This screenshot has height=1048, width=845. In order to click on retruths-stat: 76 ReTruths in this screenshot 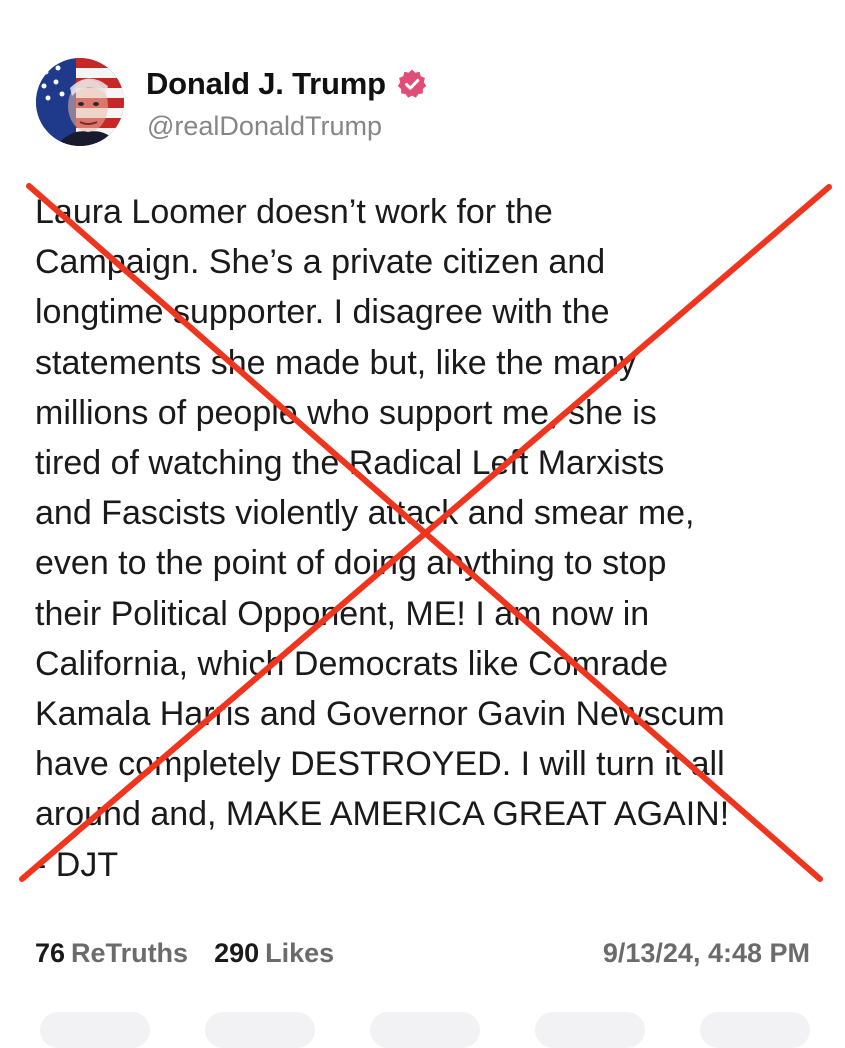, I will do `click(111, 953)`.